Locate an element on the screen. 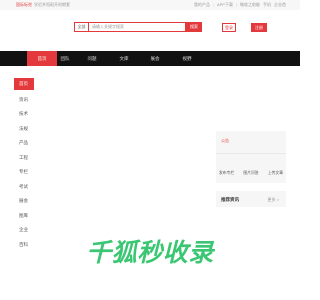 This screenshot has width=320, height=300. brand-link: 国际标兜 is located at coordinates (24, 5).